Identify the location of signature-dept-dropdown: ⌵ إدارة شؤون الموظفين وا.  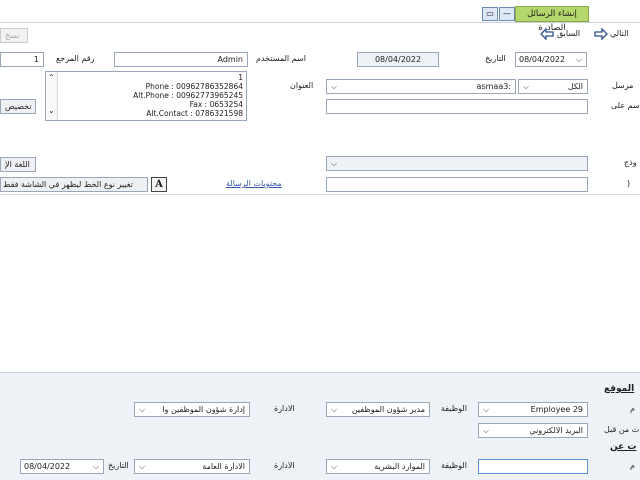
(192, 409).